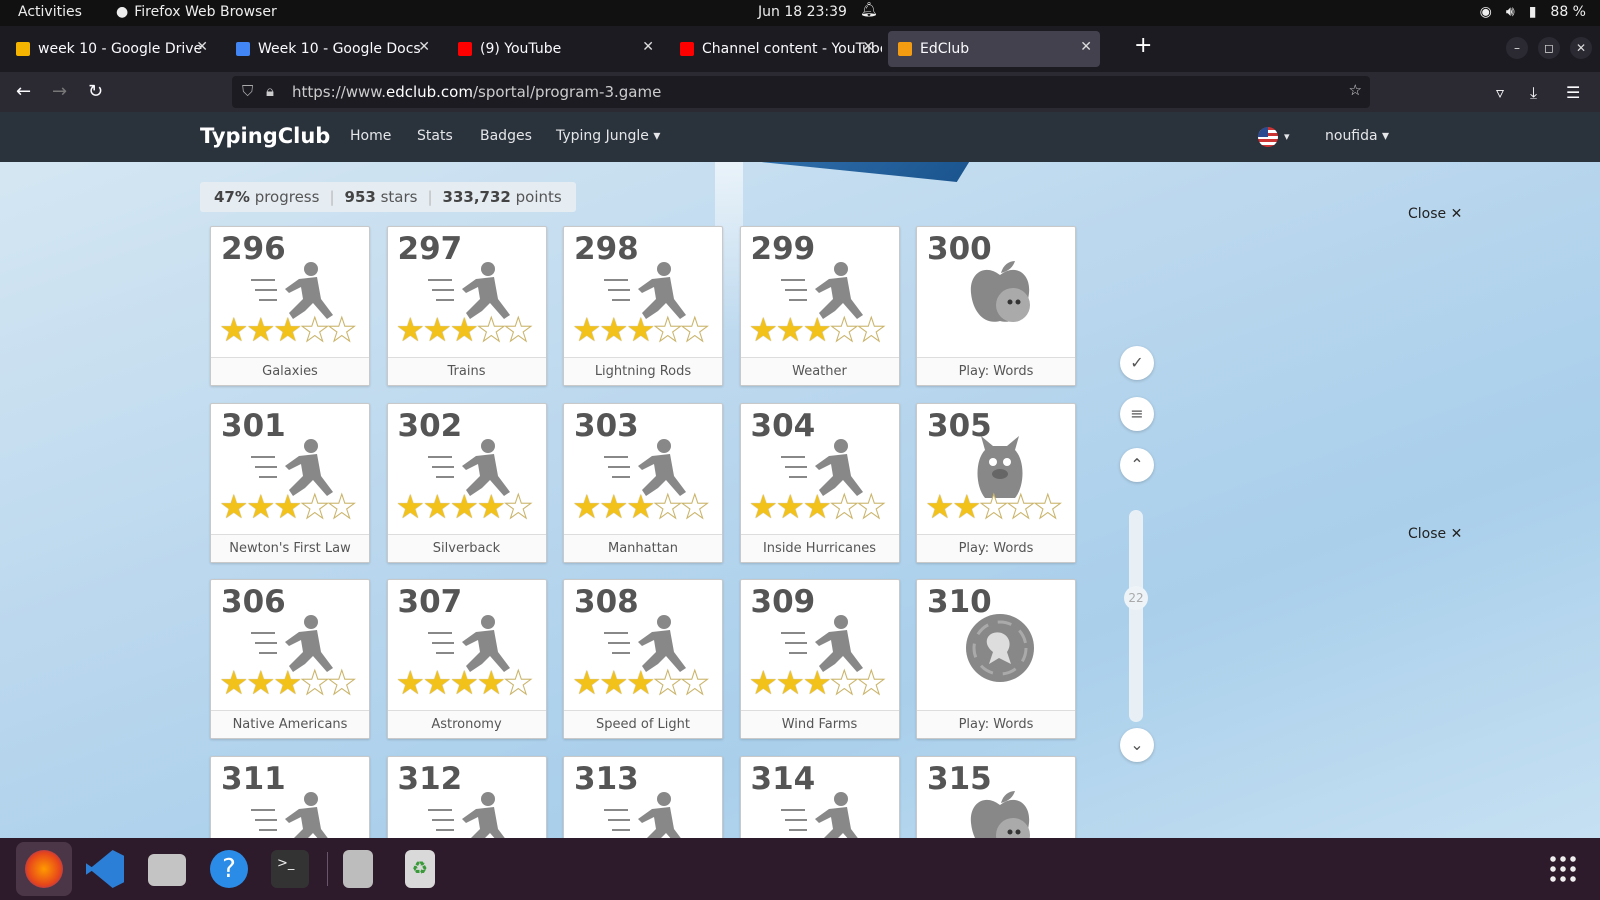 The width and height of the screenshot is (1600, 900). I want to click on browser-tab: Channel content - YouTube ✕, so click(776, 49).